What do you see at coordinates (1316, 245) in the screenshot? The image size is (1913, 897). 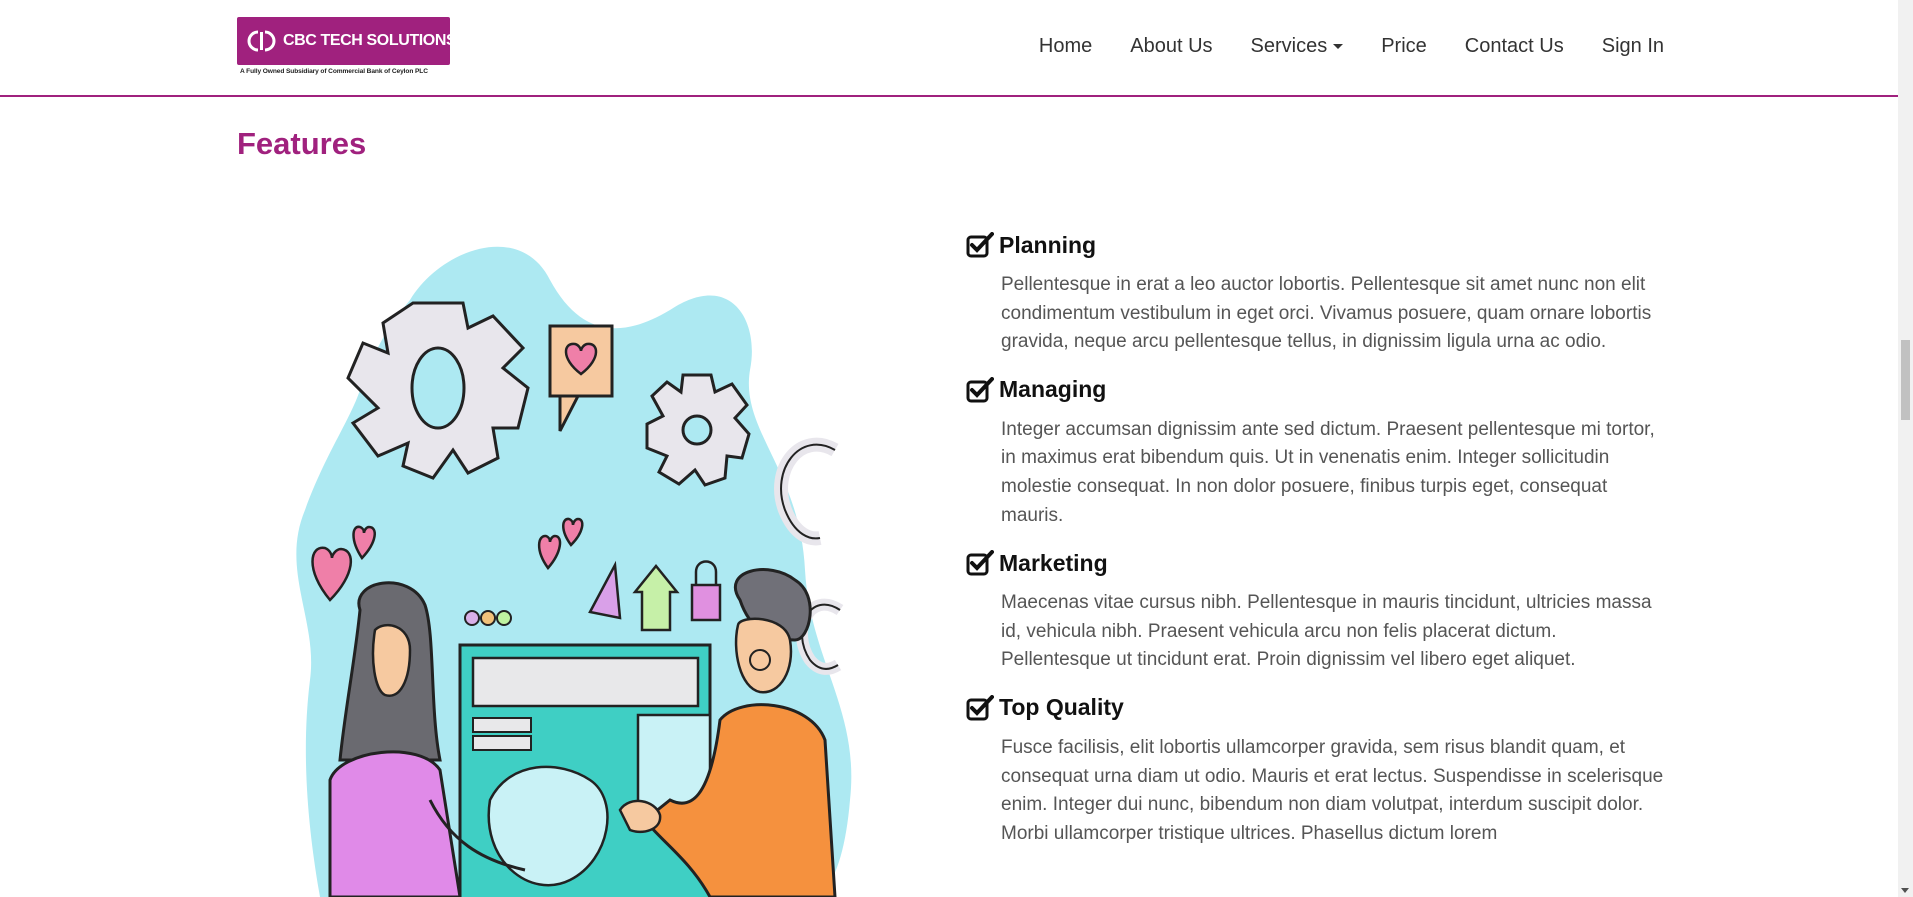 I see `feature-heading: Planning` at bounding box center [1316, 245].